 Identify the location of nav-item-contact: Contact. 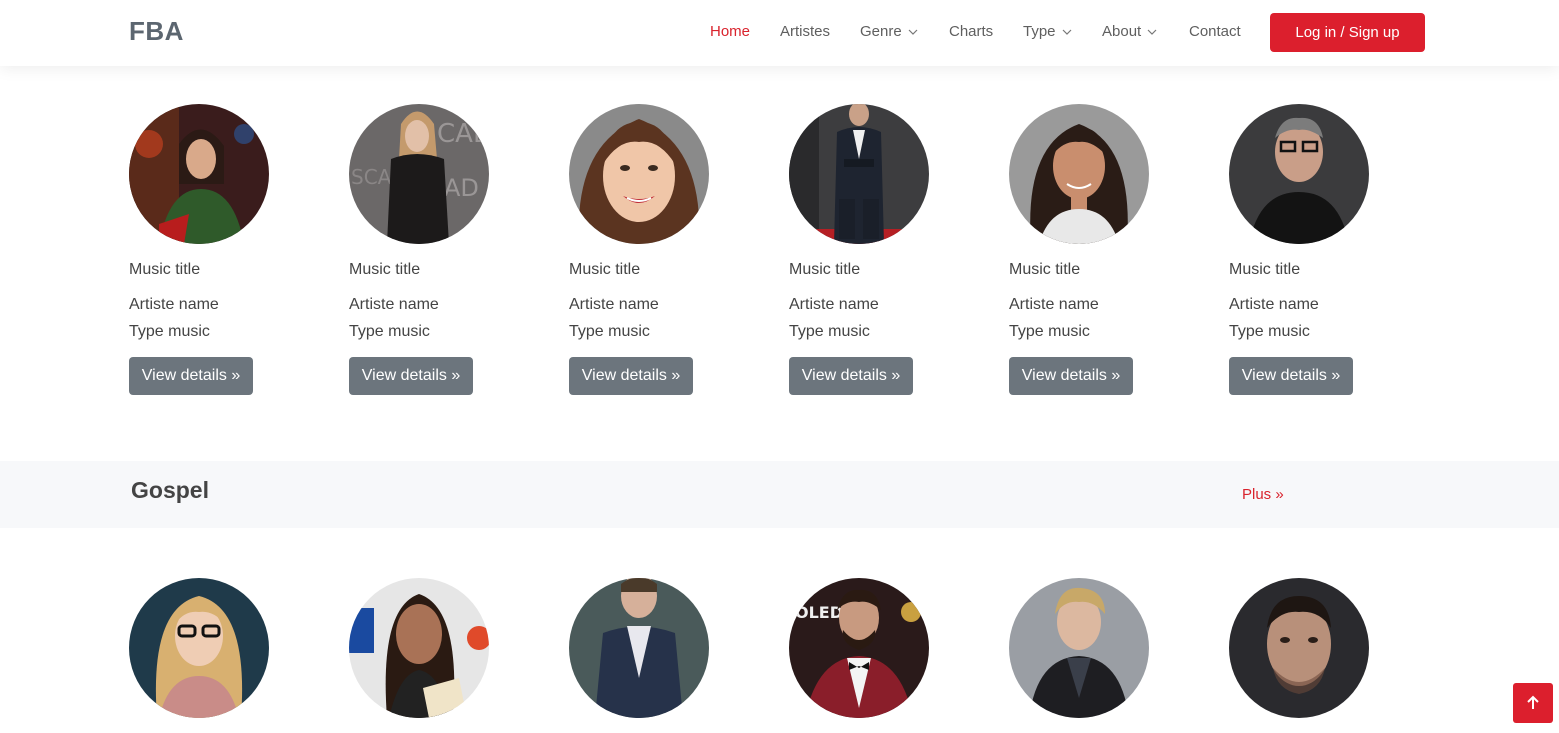
(1215, 31).